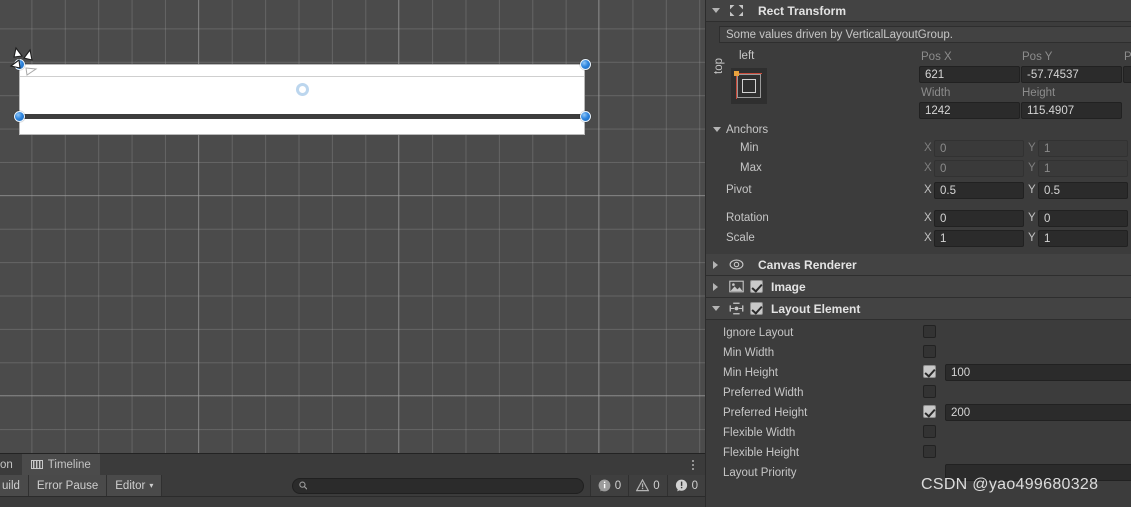  I want to click on axis-scale-y: Y, so click(1032, 238).